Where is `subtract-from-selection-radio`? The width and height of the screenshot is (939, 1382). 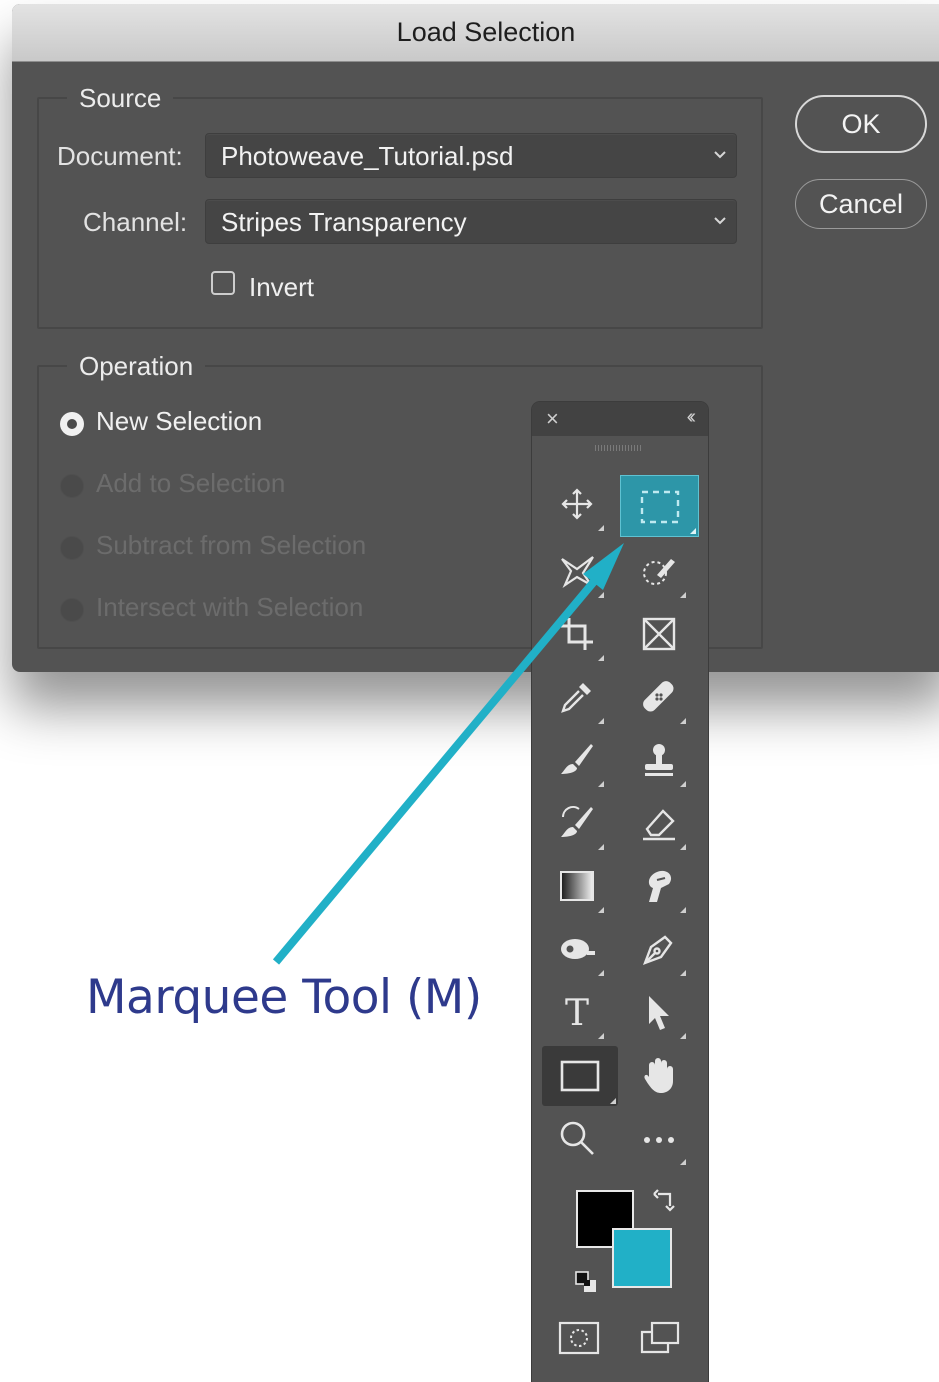
subtract-from-selection-radio is located at coordinates (72, 548).